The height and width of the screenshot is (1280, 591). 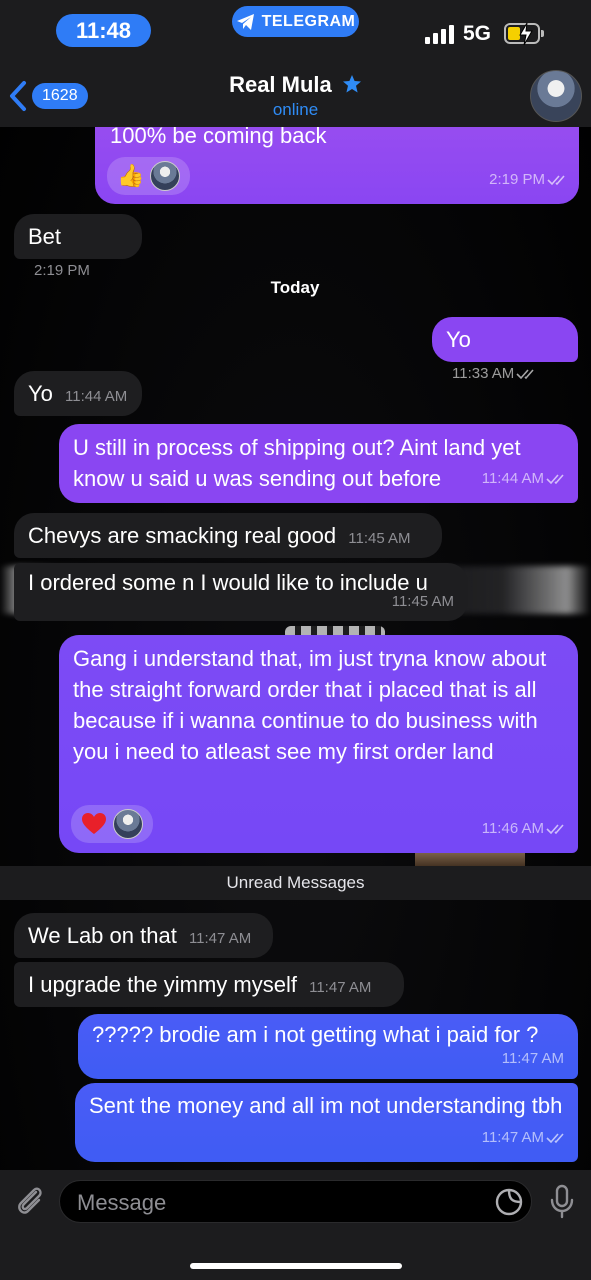 I want to click on message-meta: 11:33 AM, so click(x=495, y=373).